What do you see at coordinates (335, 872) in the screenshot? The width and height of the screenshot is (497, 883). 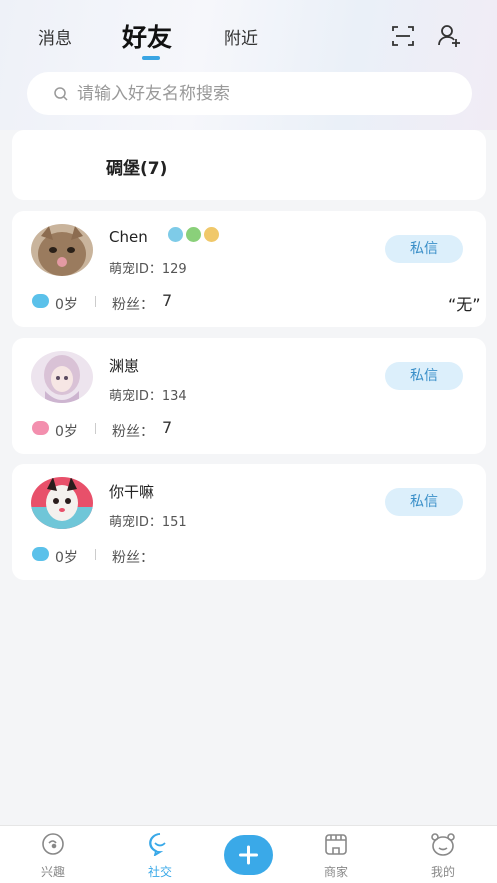 I see `nav-label: 商家` at bounding box center [335, 872].